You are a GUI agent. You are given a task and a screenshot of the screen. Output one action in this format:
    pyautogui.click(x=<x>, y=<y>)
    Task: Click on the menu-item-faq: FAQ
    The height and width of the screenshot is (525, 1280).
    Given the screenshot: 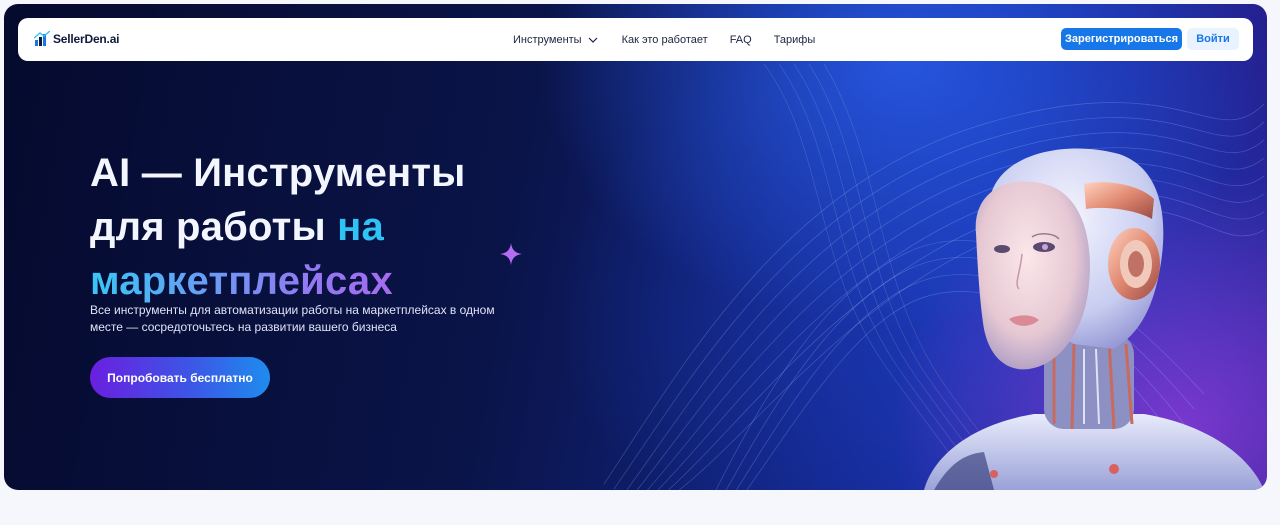 What is the action you would take?
    pyautogui.click(x=741, y=40)
    